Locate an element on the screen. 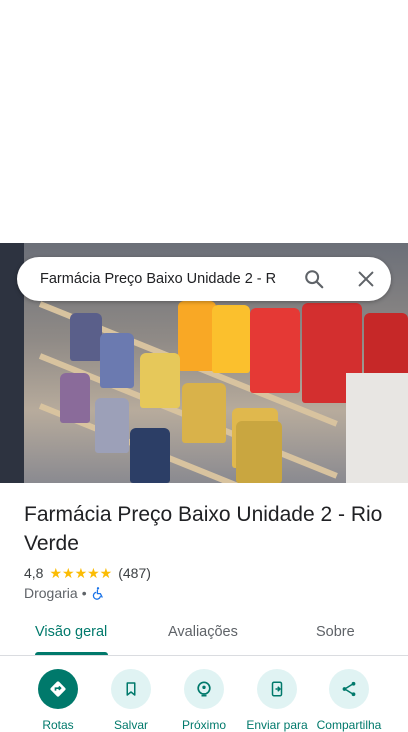 The image size is (408, 732). share-icon is located at coordinates (349, 689).